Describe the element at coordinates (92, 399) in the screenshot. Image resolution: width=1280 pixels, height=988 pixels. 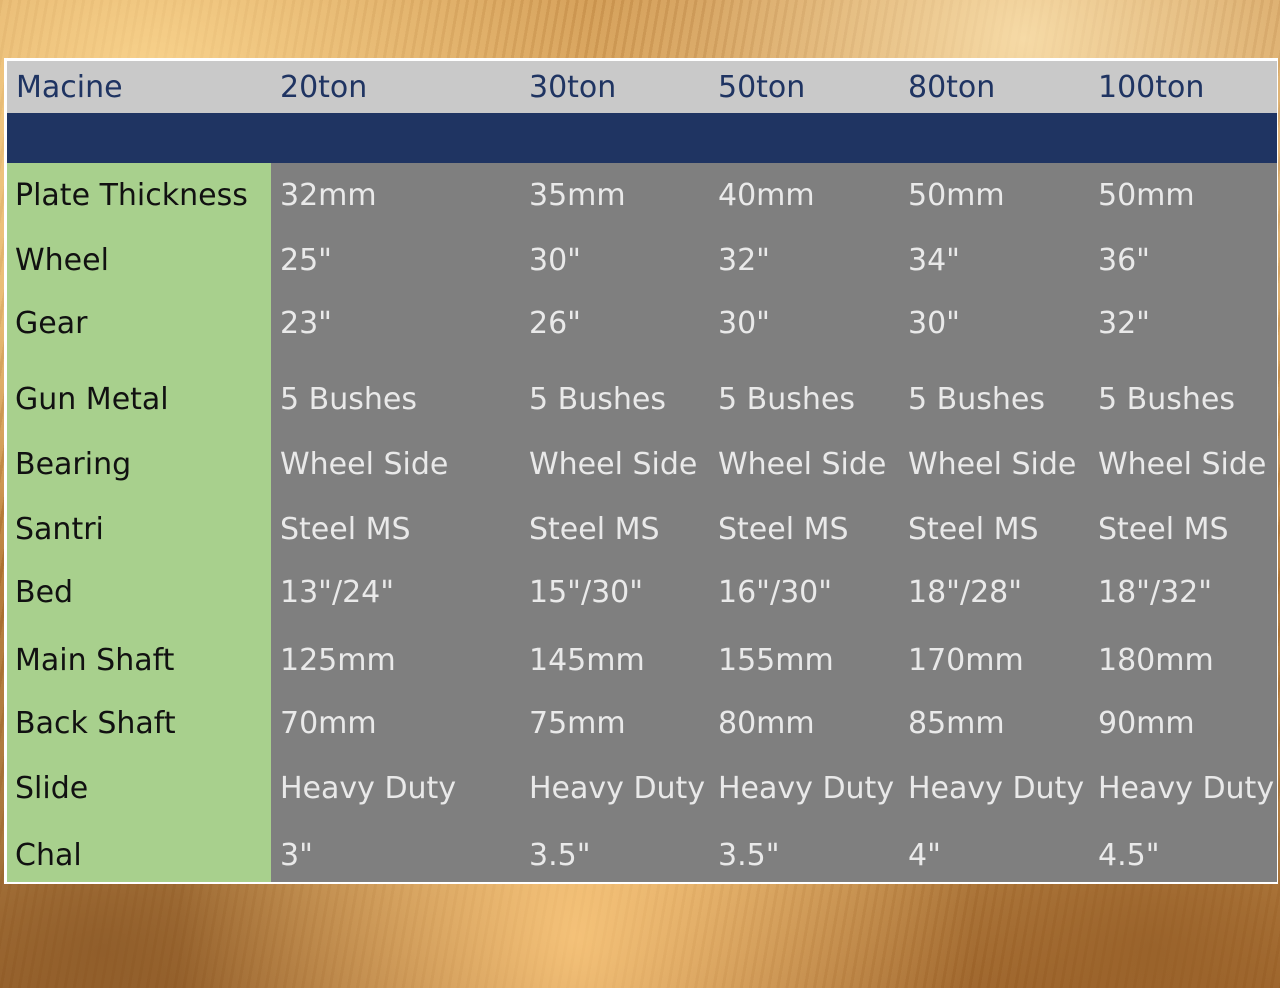
I see `row-label: Gun Metal` at that location.